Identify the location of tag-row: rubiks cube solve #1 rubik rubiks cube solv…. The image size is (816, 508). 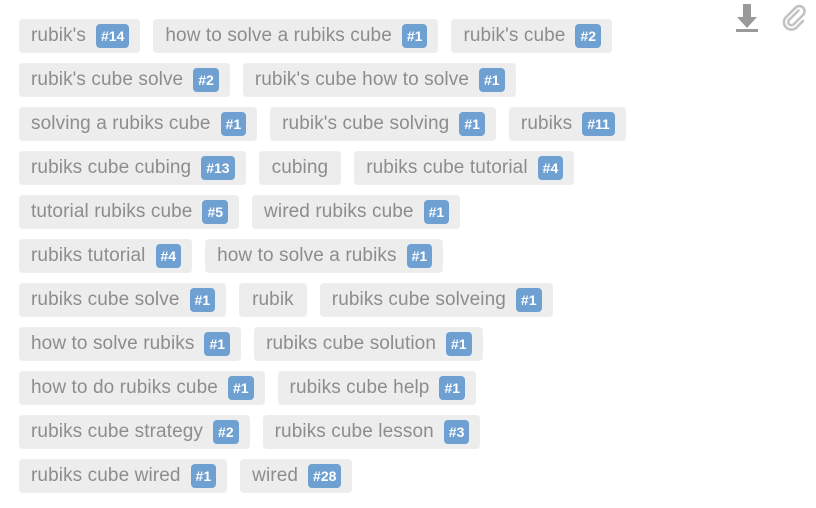
(417, 300).